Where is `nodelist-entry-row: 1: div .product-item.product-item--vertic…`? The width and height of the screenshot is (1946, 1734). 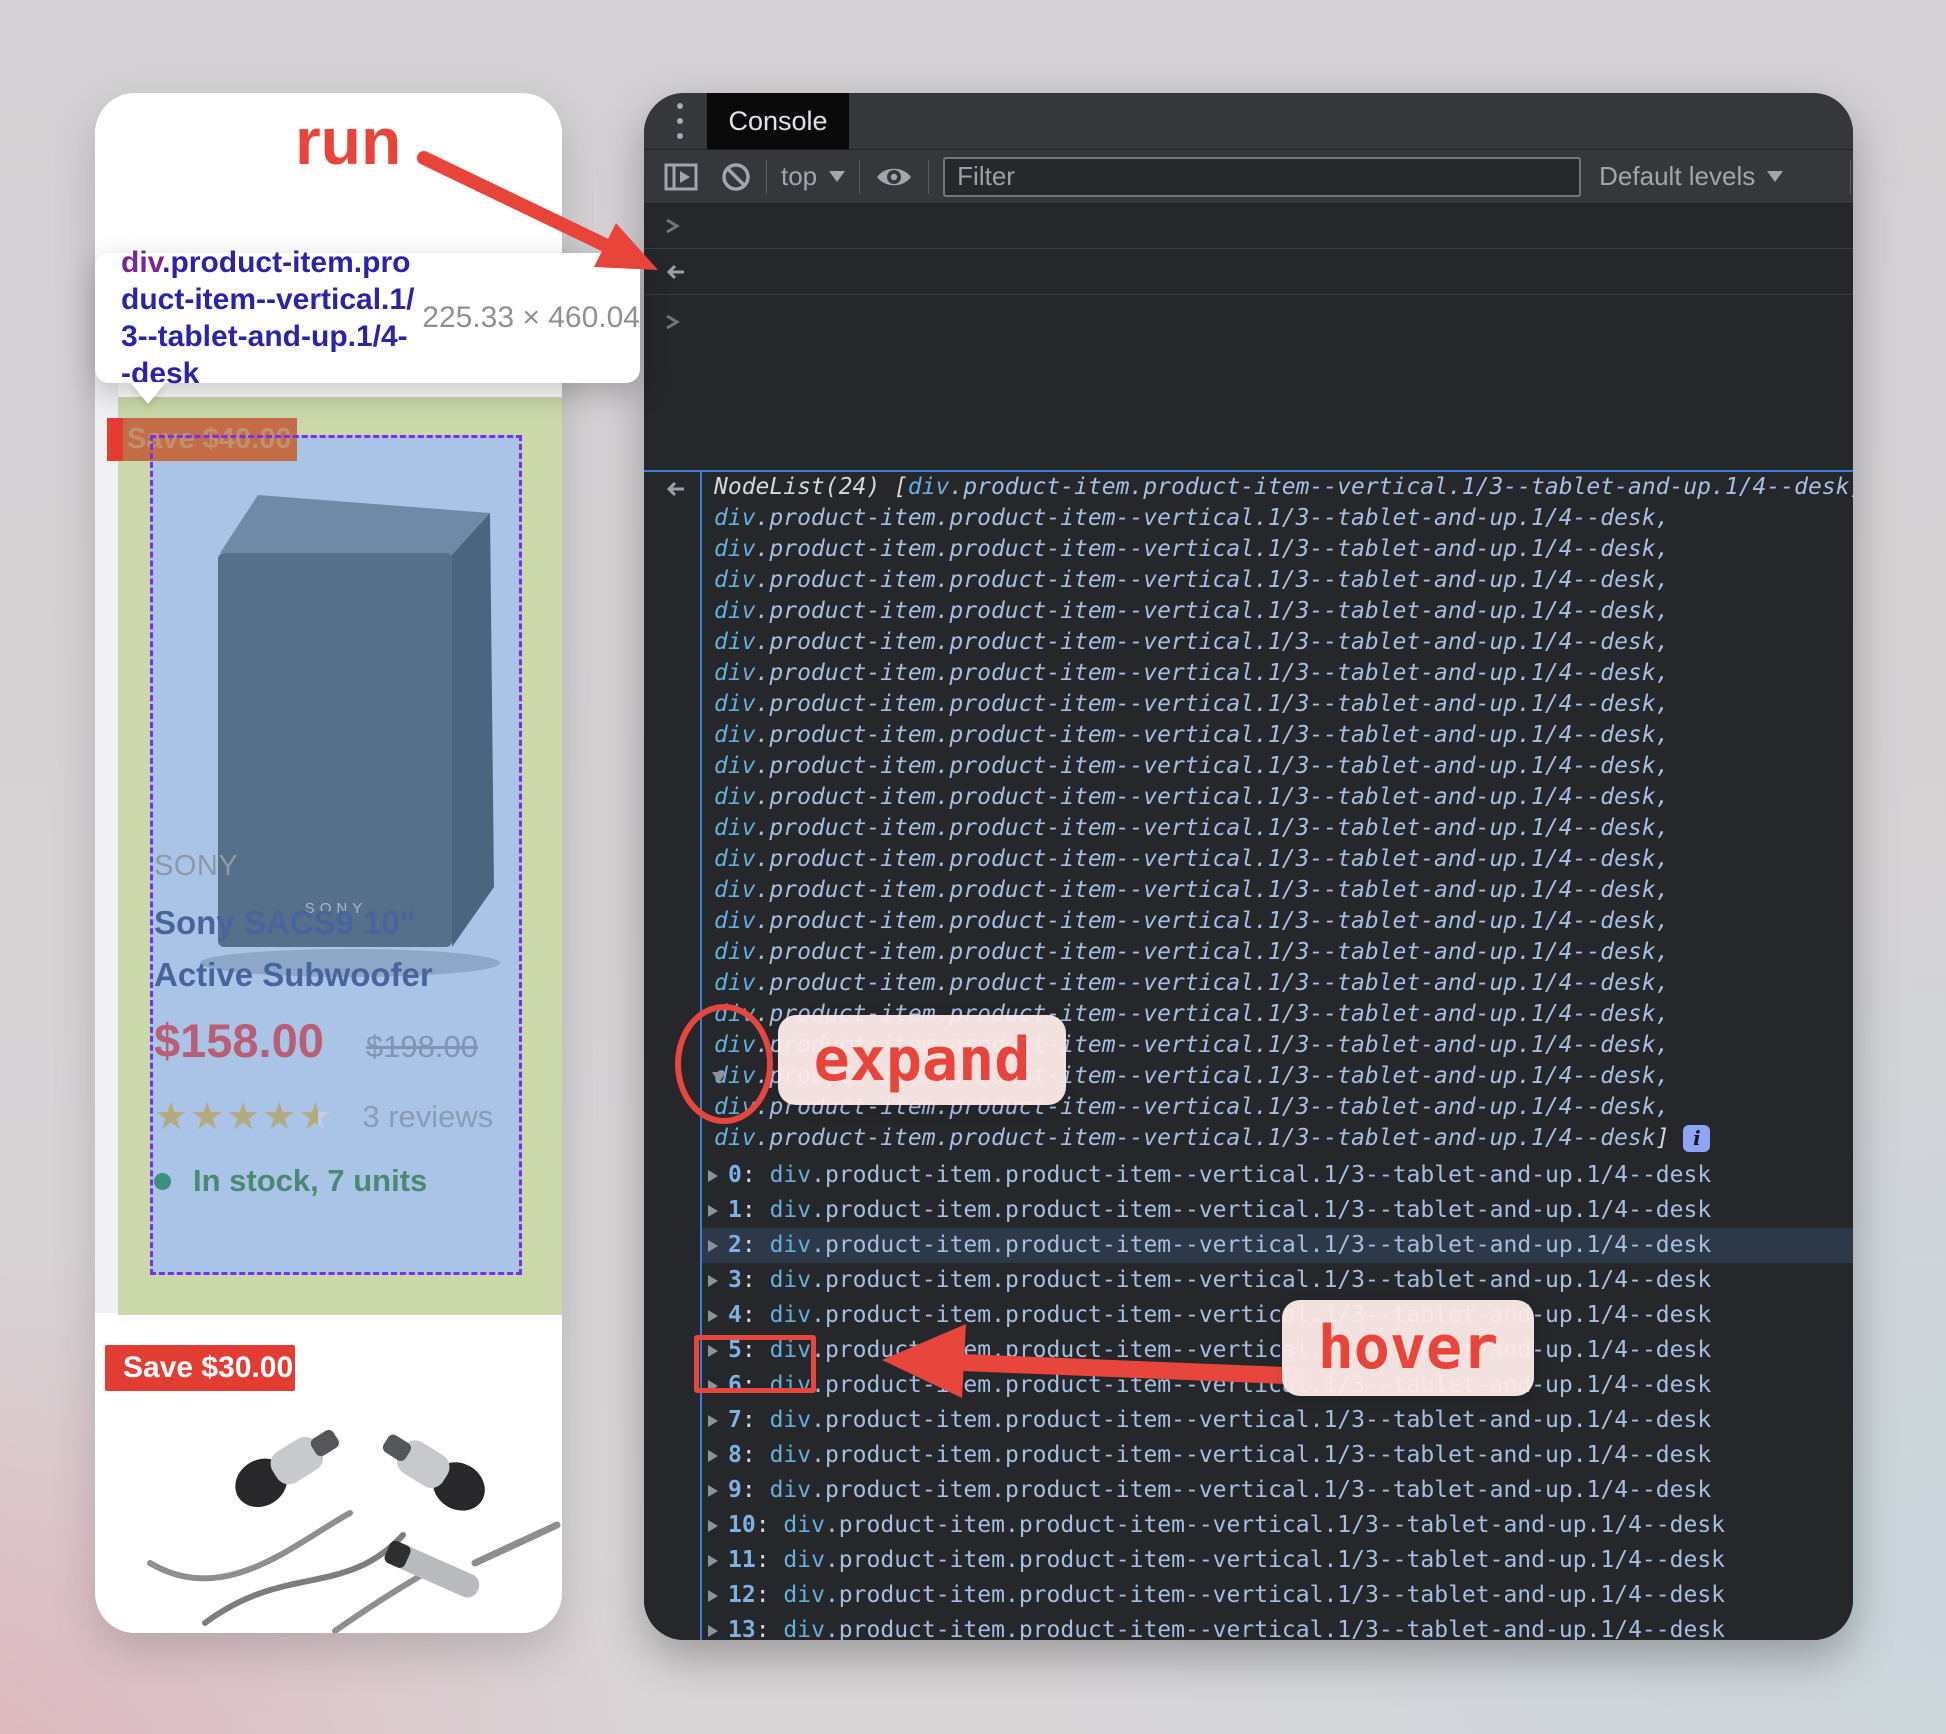
nodelist-entry-row: 1: div .product-item.product-item--vertic… is located at coordinates (1277, 1210).